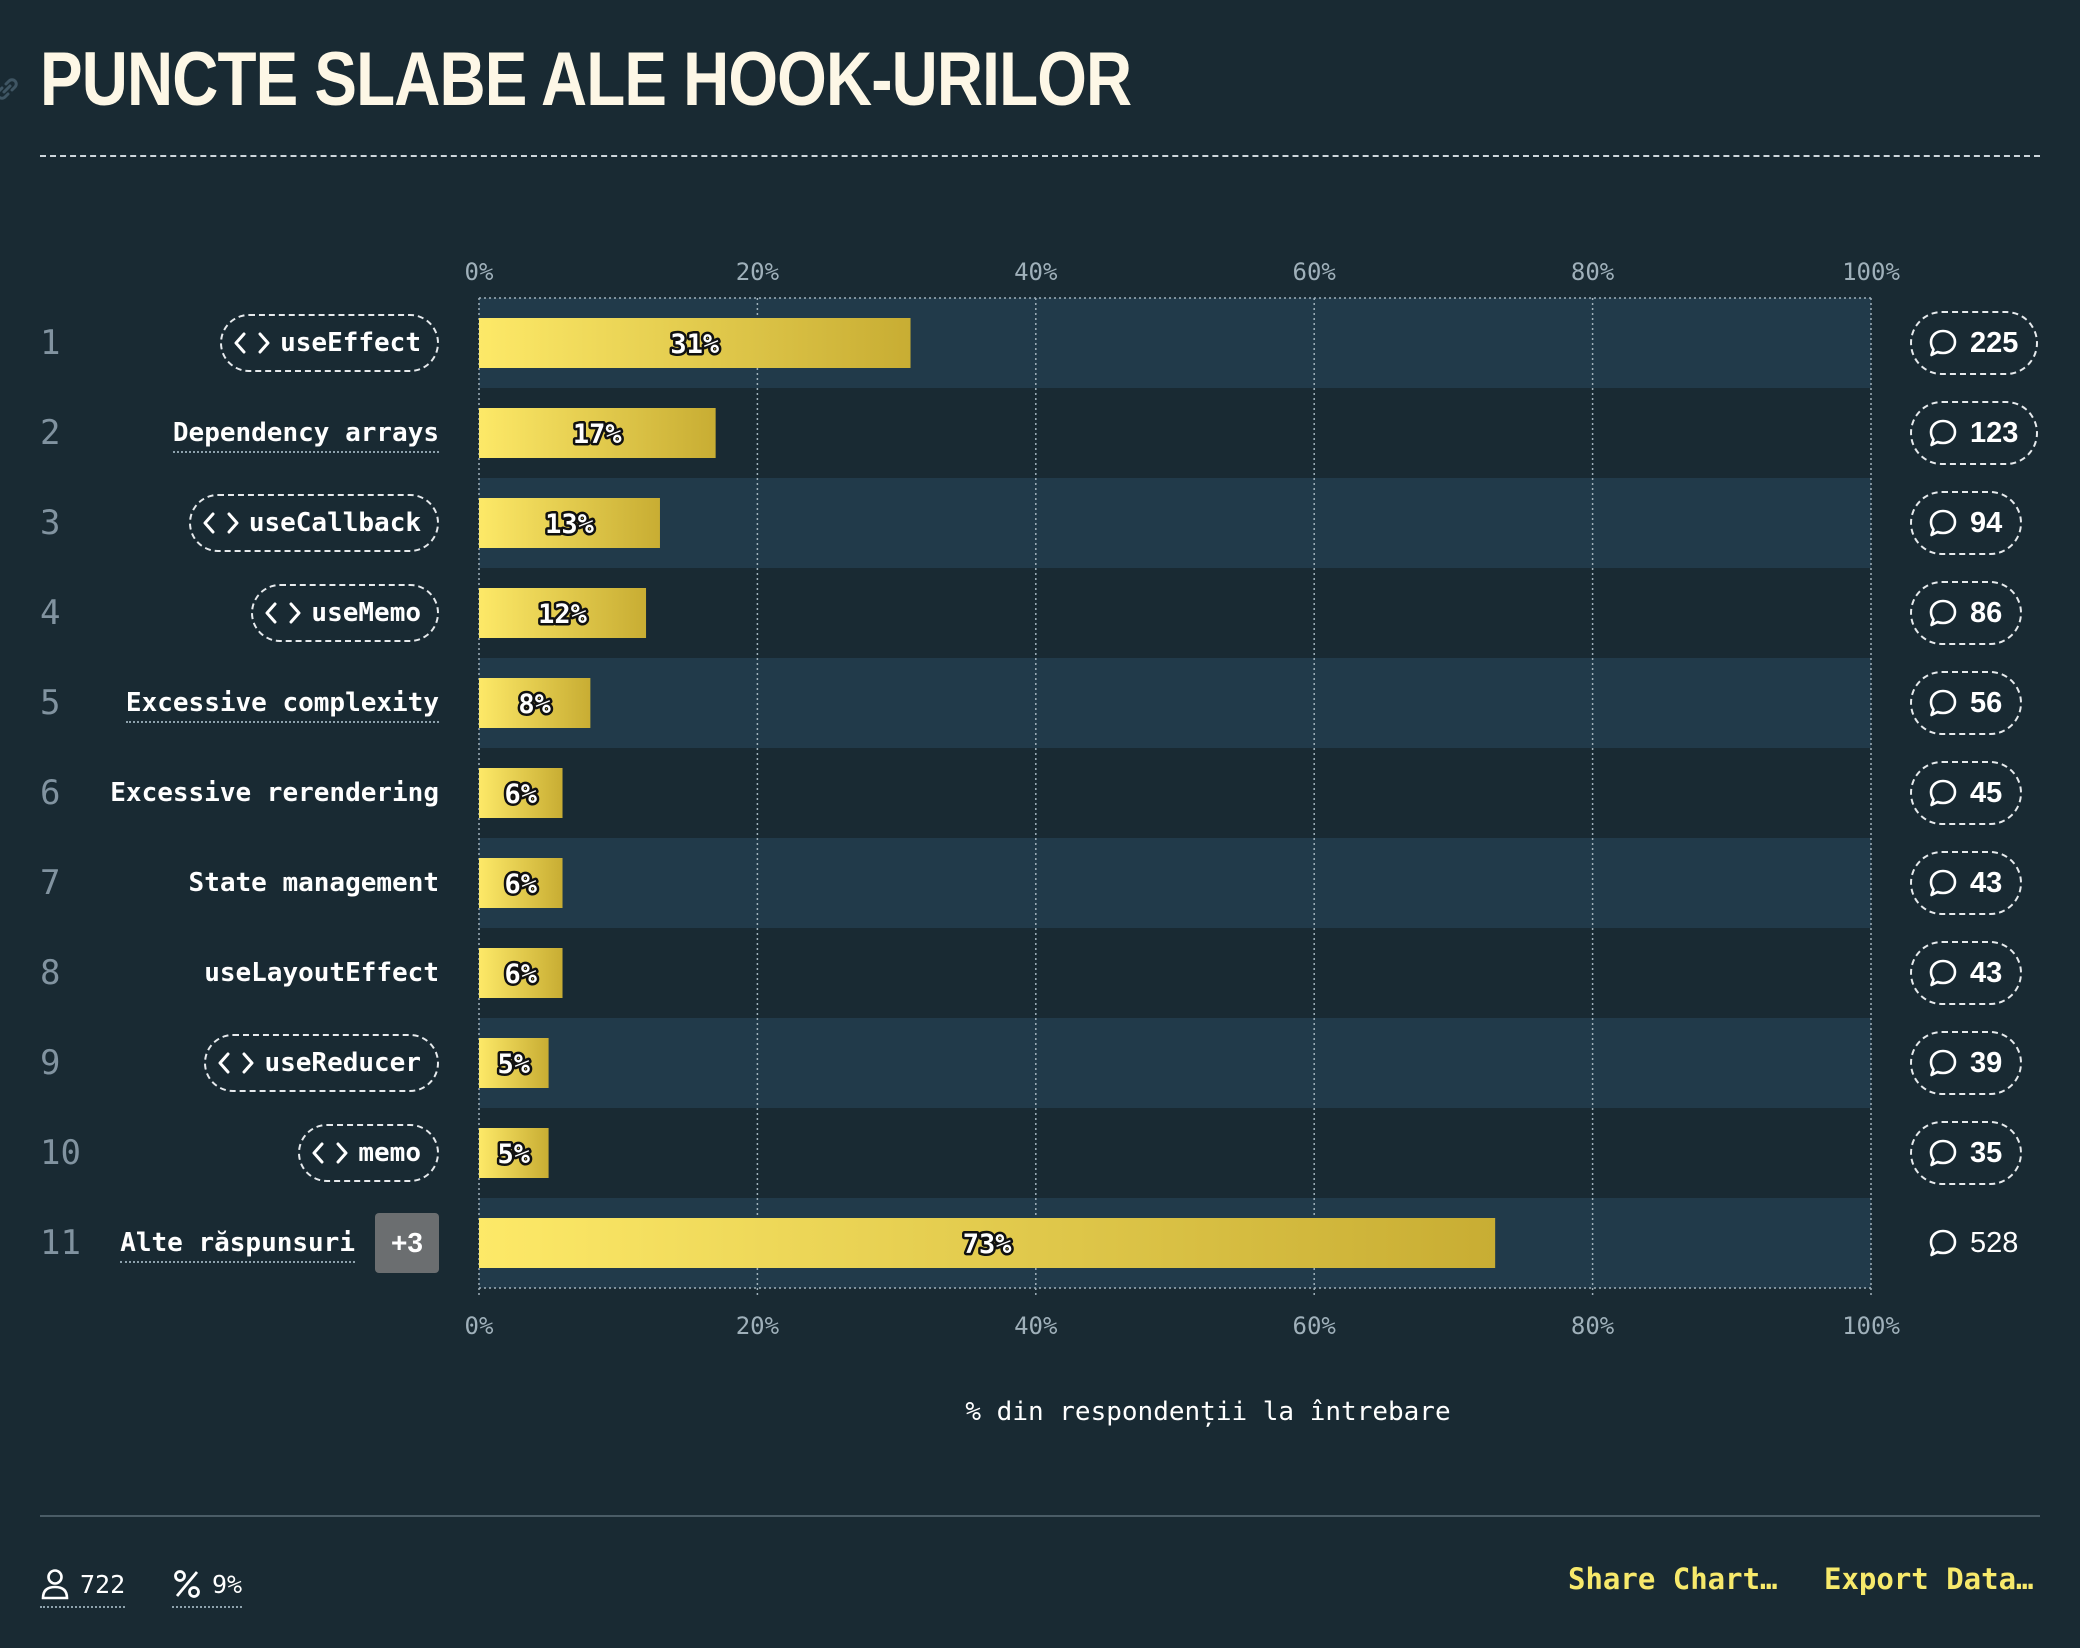 The image size is (2080, 1648). I want to click on row-label-text: useReducer, so click(342, 1063).